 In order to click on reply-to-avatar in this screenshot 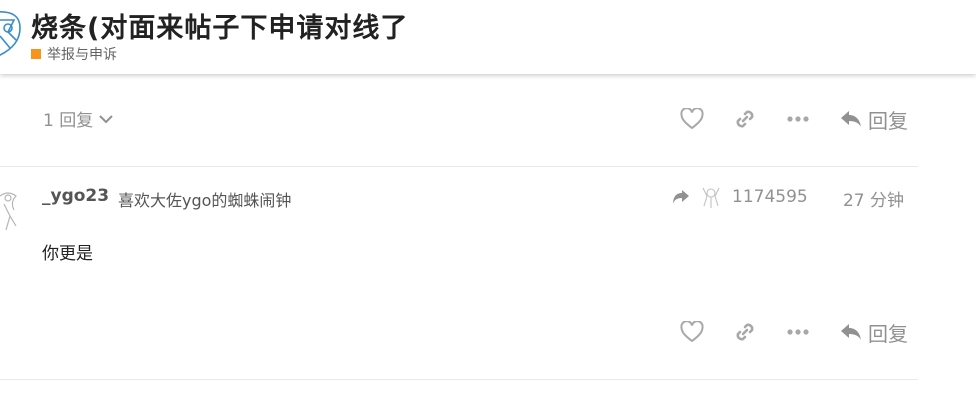, I will do `click(711, 197)`.